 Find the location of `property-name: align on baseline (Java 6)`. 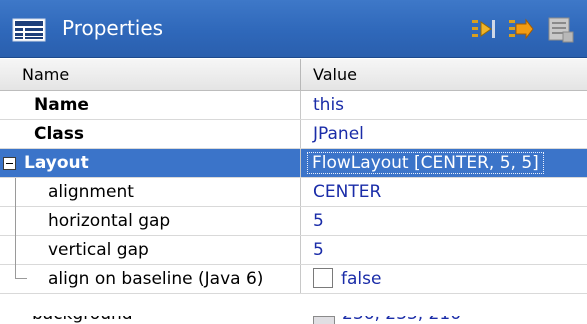

property-name: align on baseline (Java 6) is located at coordinates (156, 279).